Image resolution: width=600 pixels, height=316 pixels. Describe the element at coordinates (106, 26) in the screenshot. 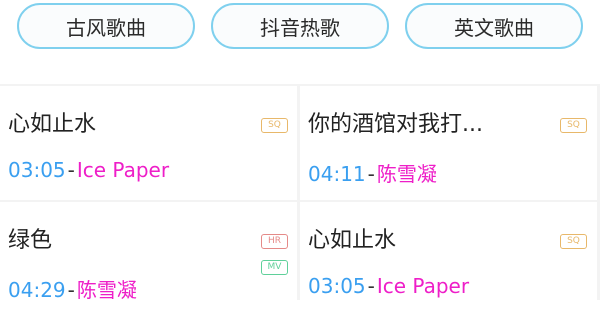

I see `tab-gufeng: 古风歌曲` at that location.